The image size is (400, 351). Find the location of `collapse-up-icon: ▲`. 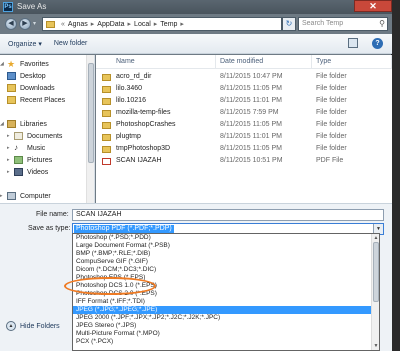

collapse-up-icon: ▲ is located at coordinates (11, 326).